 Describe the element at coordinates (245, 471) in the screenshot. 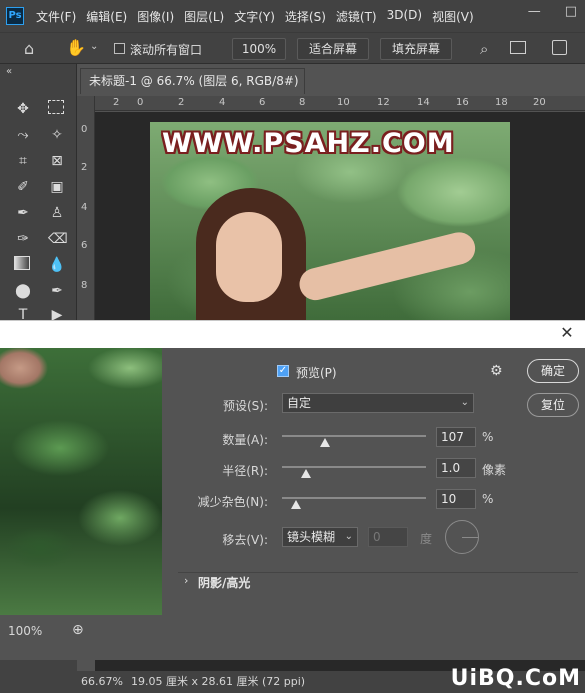

I see `radius-label: 半径(R):` at that location.